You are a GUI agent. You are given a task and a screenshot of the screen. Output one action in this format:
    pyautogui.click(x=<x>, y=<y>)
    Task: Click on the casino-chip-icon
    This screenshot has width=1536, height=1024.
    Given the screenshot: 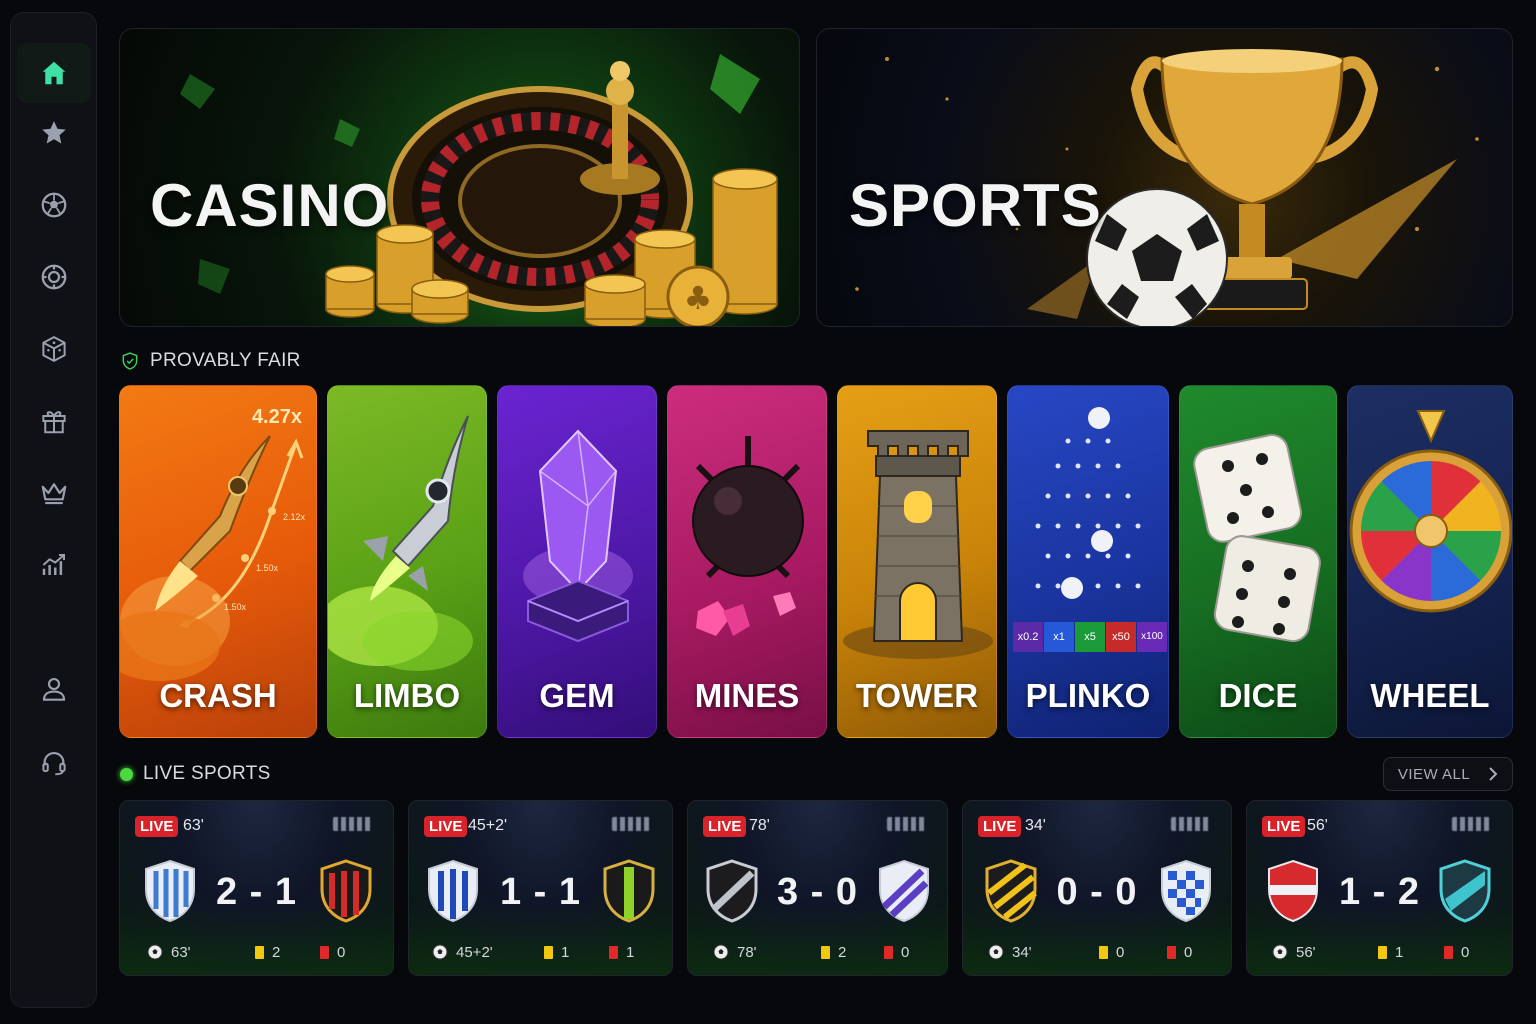 What is the action you would take?
    pyautogui.click(x=54, y=277)
    